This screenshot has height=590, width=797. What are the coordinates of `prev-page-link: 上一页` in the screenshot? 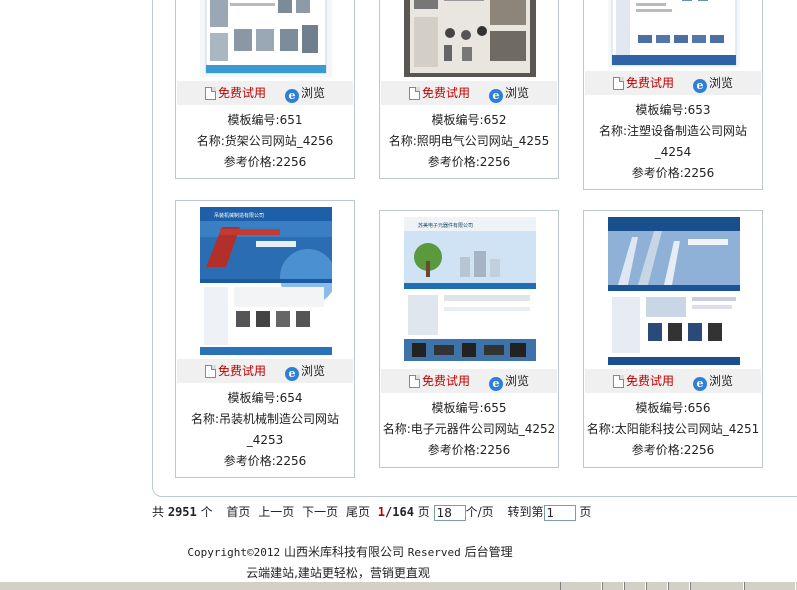 It's located at (276, 512).